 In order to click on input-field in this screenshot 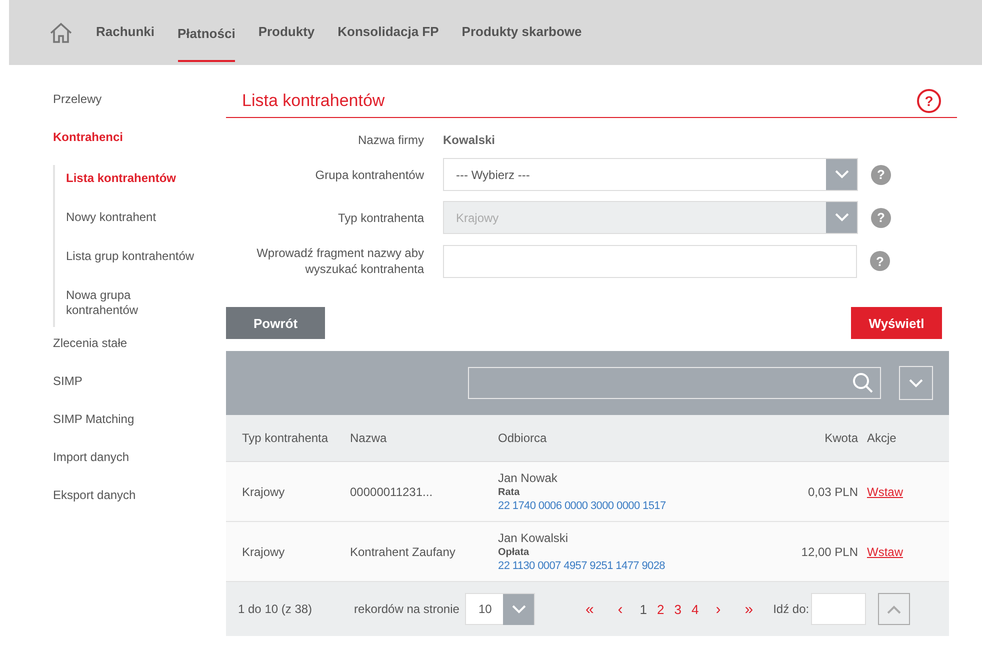, I will do `click(650, 261)`.